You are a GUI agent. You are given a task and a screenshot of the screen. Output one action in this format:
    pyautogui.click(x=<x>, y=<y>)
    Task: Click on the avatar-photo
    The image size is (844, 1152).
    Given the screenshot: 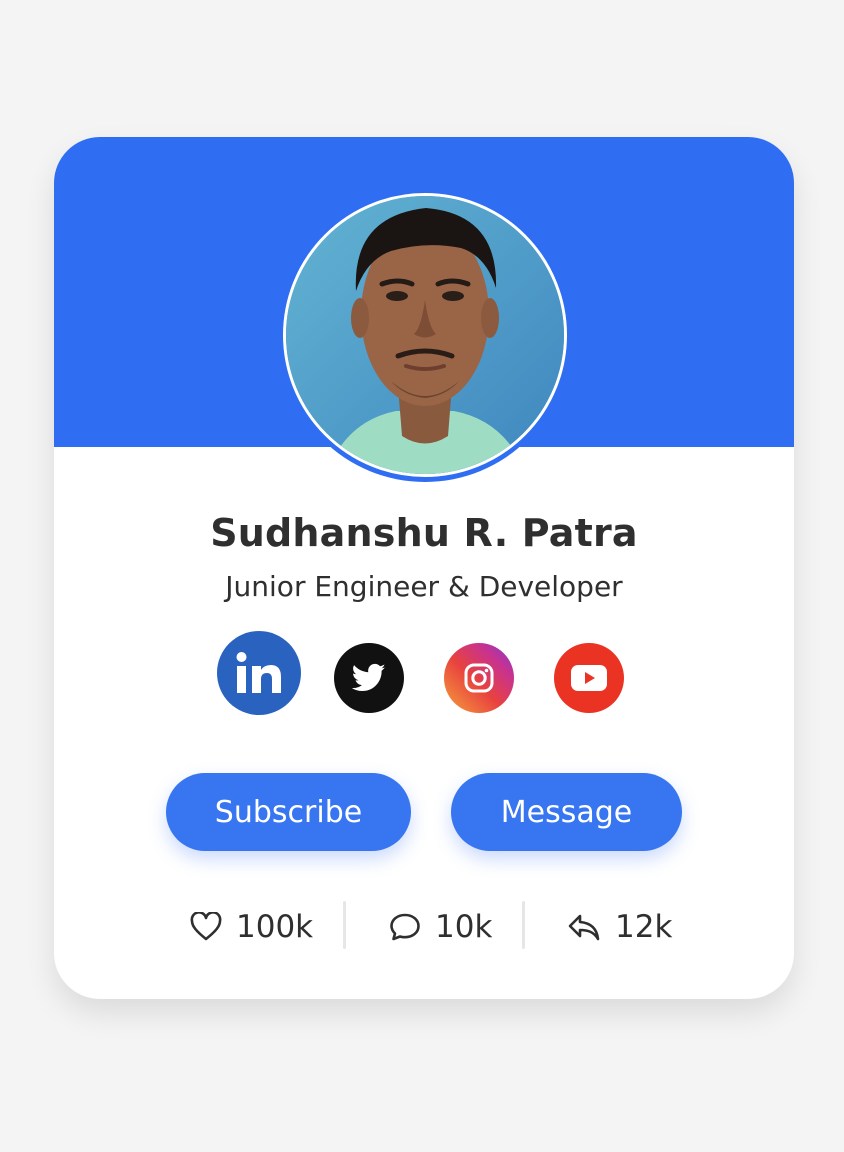 What is the action you would take?
    pyautogui.click(x=425, y=335)
    